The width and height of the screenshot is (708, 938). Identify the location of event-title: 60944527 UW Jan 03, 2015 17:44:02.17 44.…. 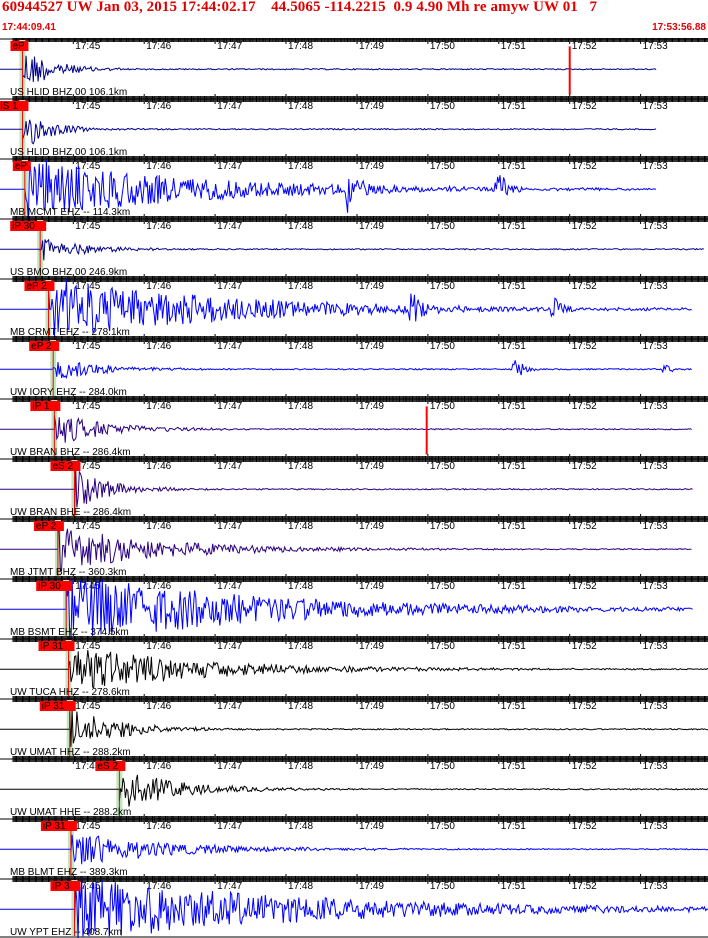
(300, 7).